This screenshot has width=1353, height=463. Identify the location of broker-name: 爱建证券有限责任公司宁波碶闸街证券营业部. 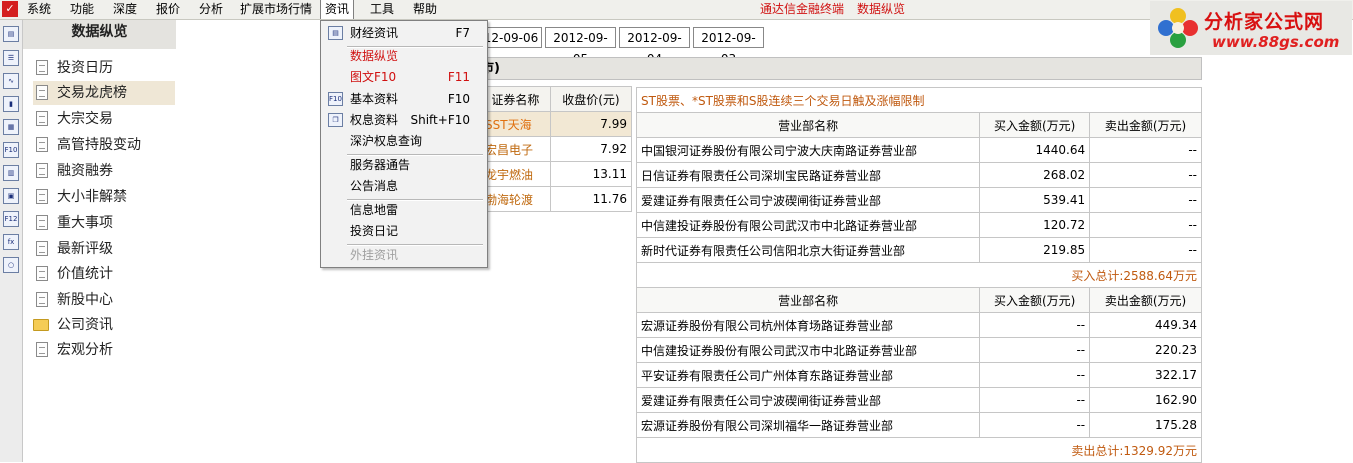
(808, 400).